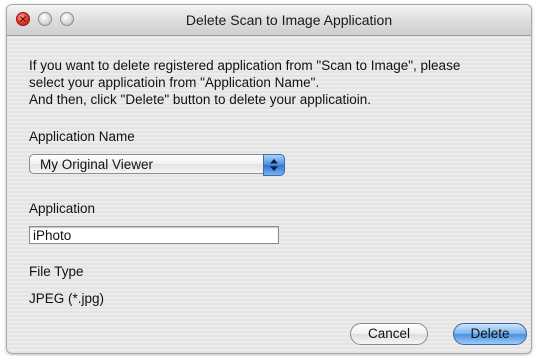 The width and height of the screenshot is (536, 356). Describe the element at coordinates (490, 334) in the screenshot. I see `delete-button: Delete` at that location.